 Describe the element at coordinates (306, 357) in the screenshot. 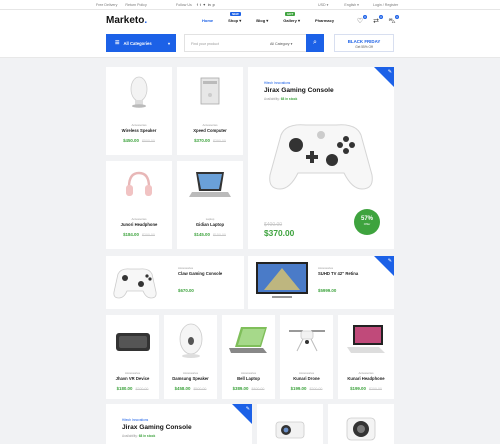

I see `product-card: Accessories Kunari Drone $199.00 $200.00` at that location.